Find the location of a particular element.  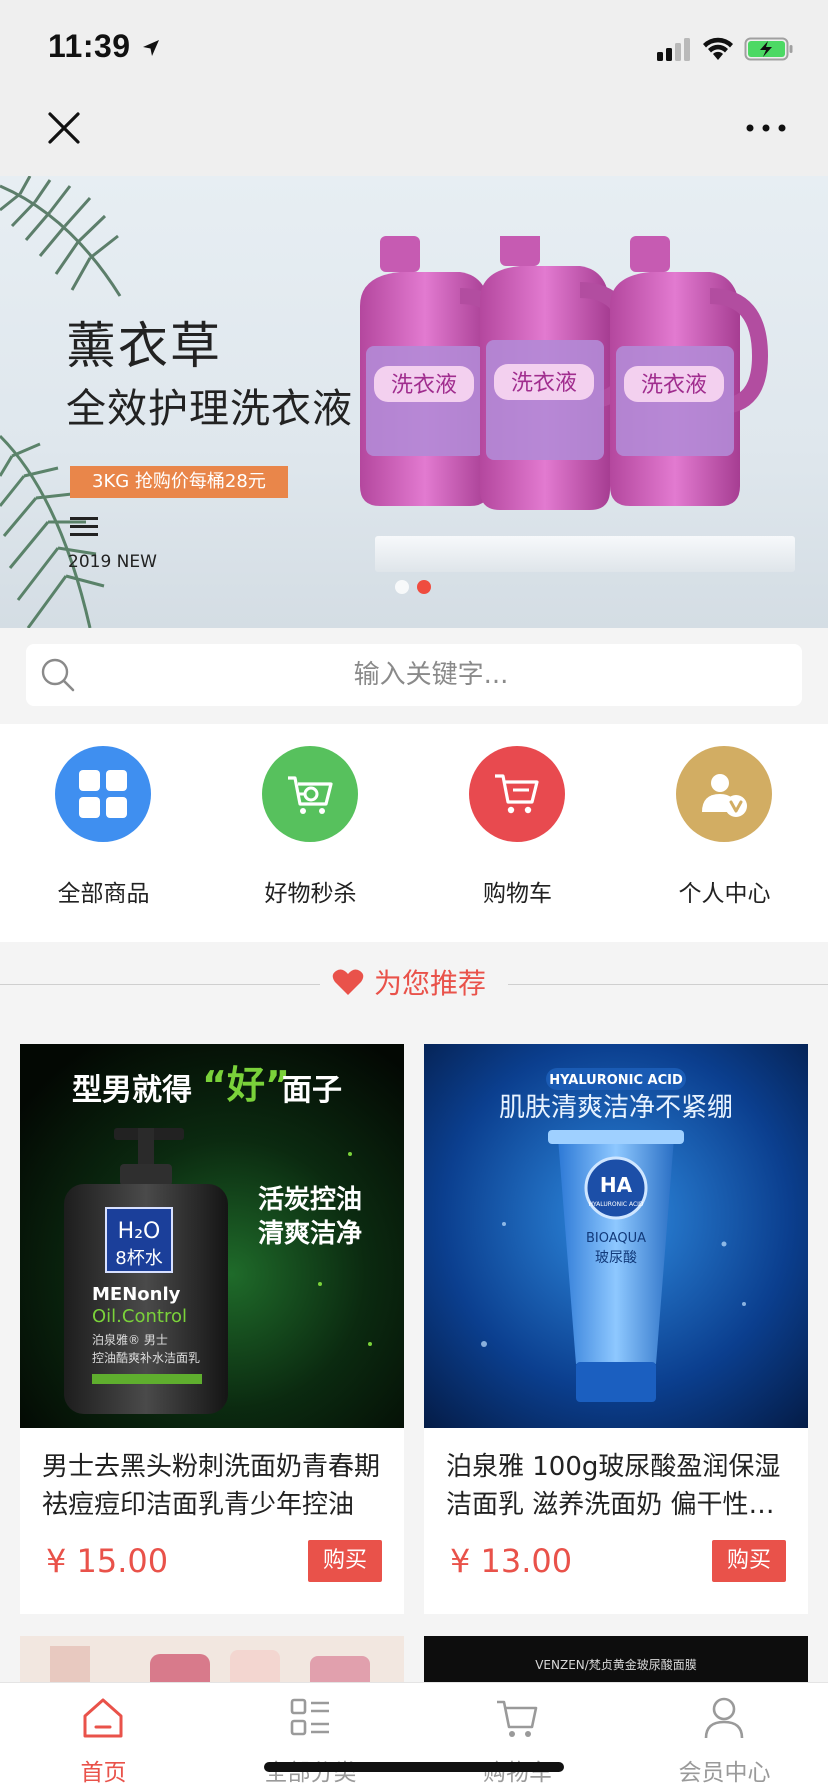

detergent-bottles-image: 洗衣液 洗衣液 洗衣液 is located at coordinates (564, 373).